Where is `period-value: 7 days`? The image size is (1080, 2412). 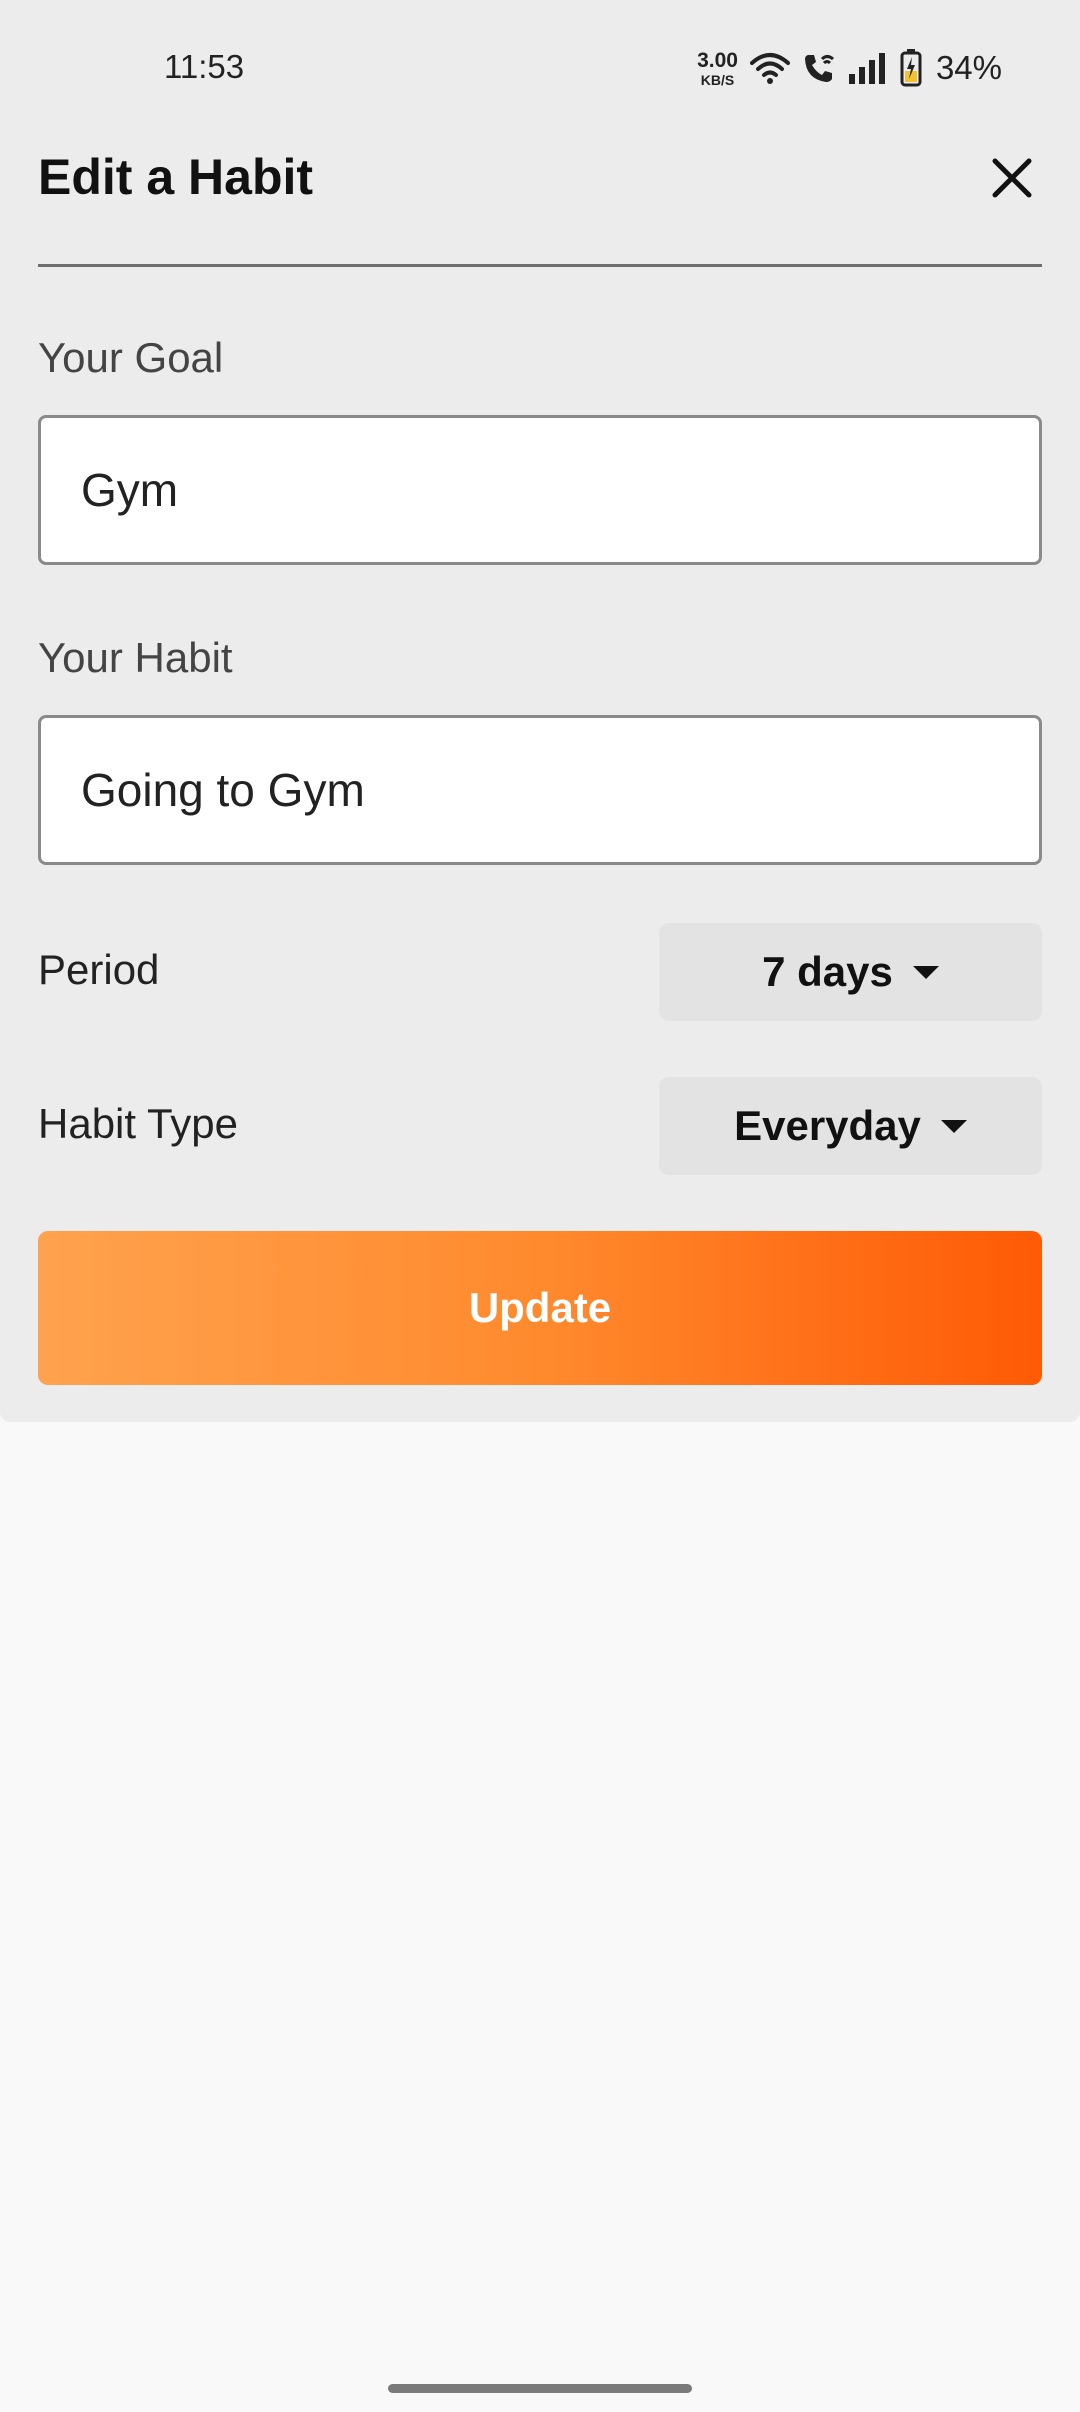 period-value: 7 days is located at coordinates (827, 971).